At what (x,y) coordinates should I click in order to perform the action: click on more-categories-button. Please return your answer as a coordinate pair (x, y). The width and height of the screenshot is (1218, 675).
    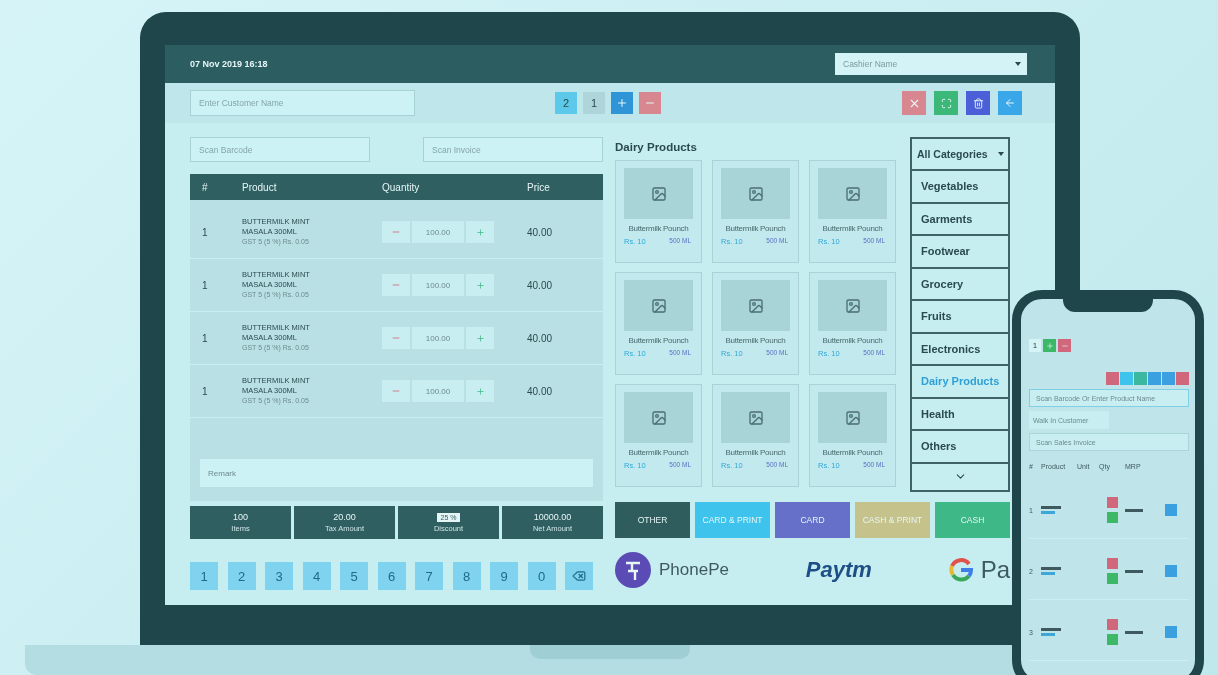
    Looking at the image, I should click on (960, 477).